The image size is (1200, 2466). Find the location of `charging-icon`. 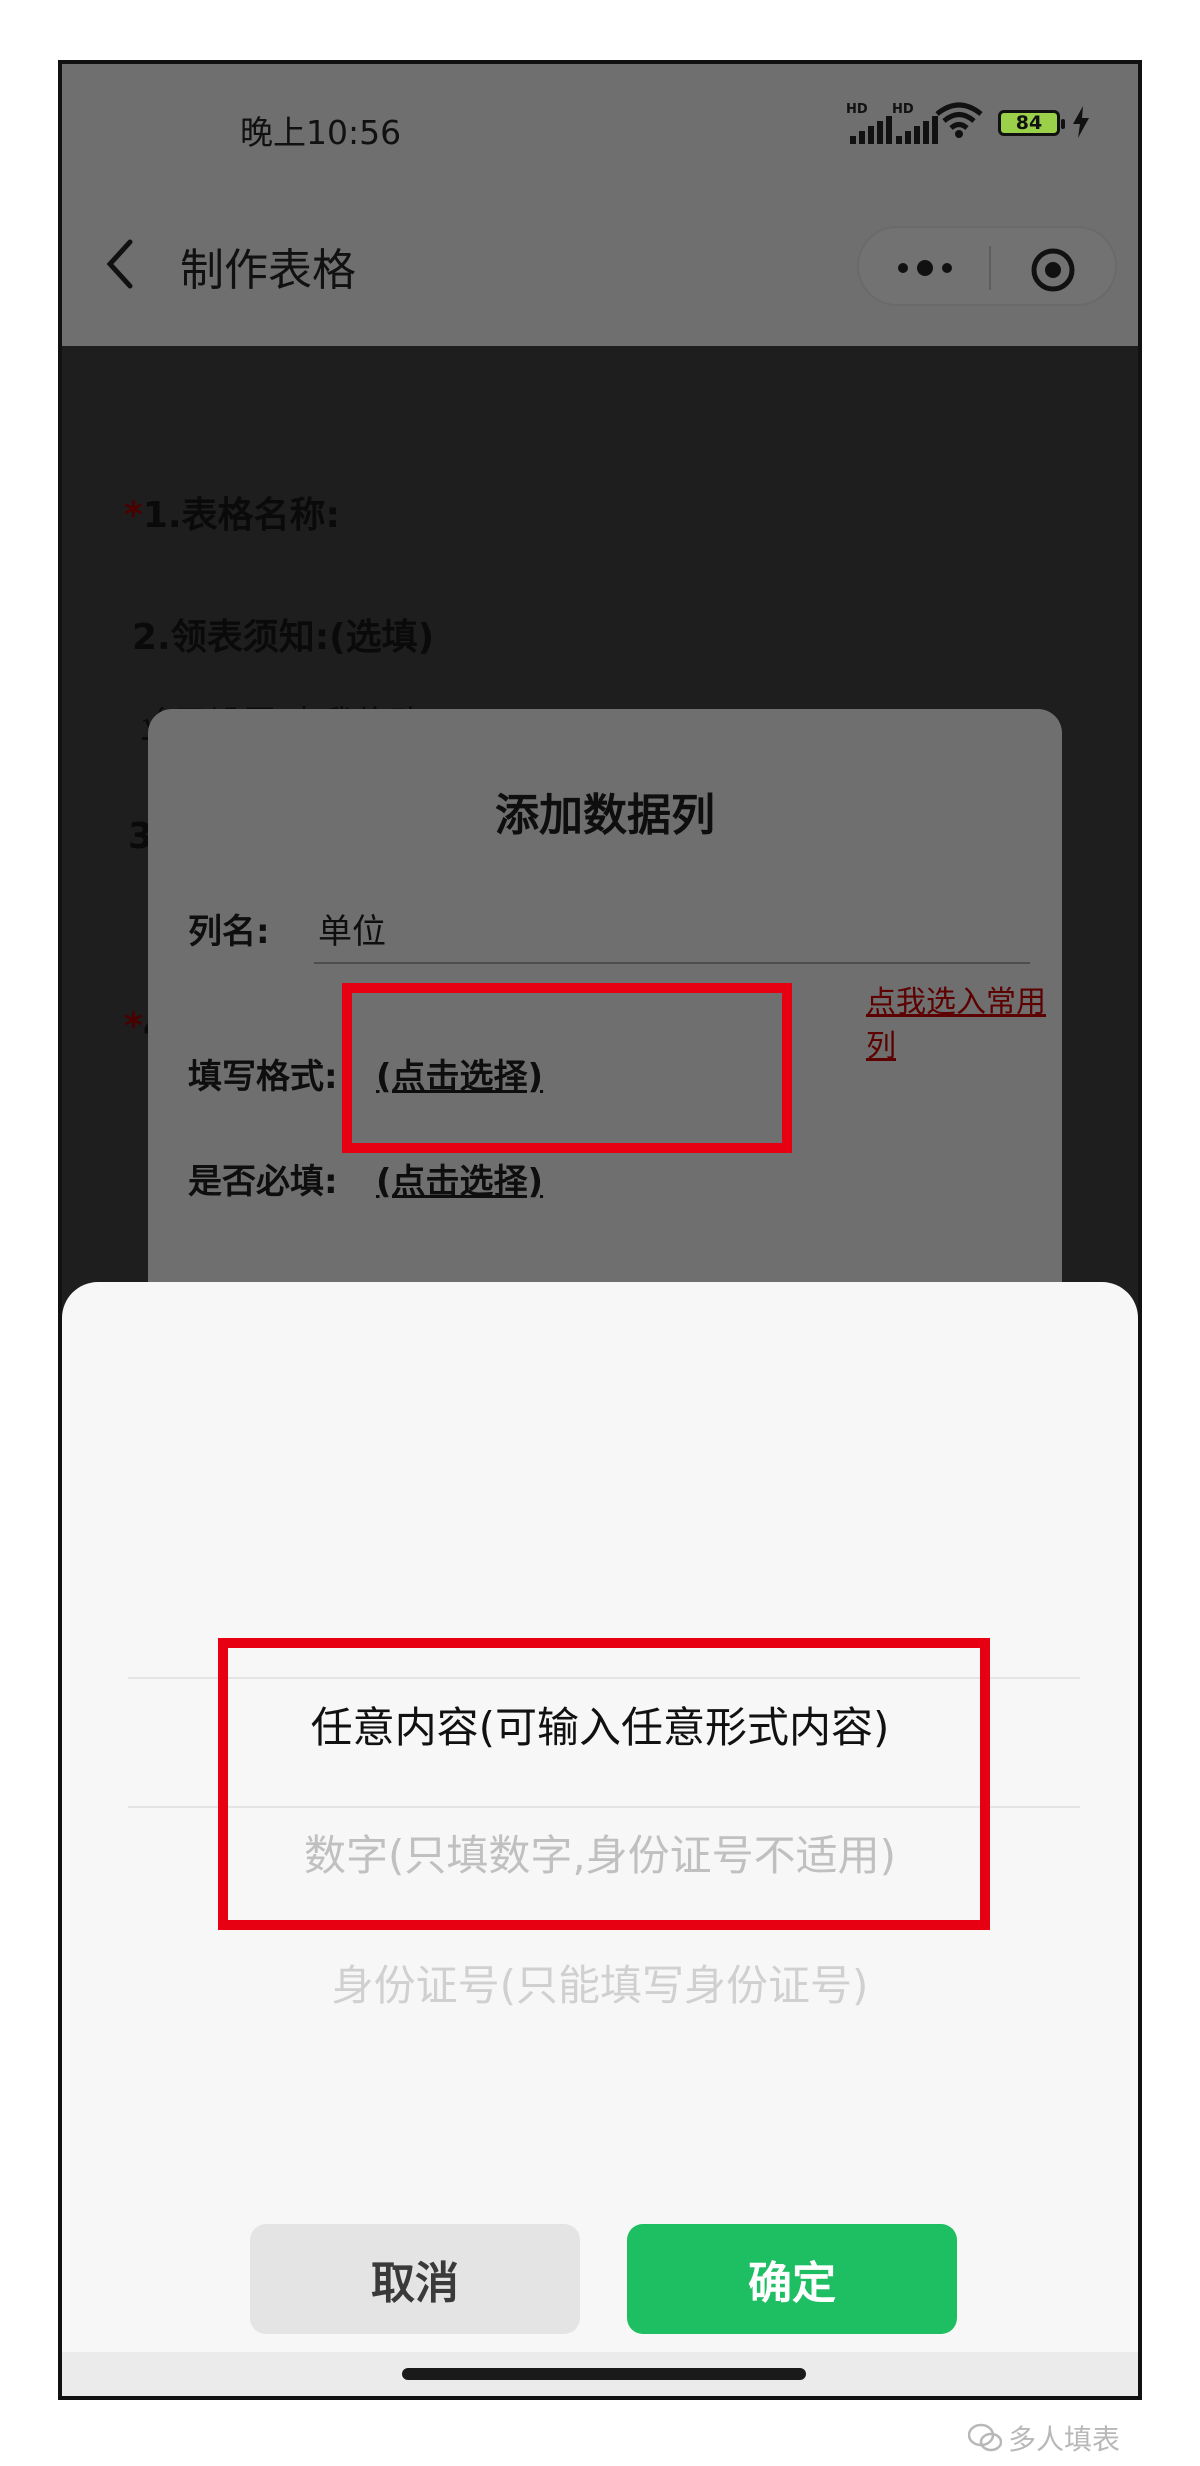

charging-icon is located at coordinates (1081, 122).